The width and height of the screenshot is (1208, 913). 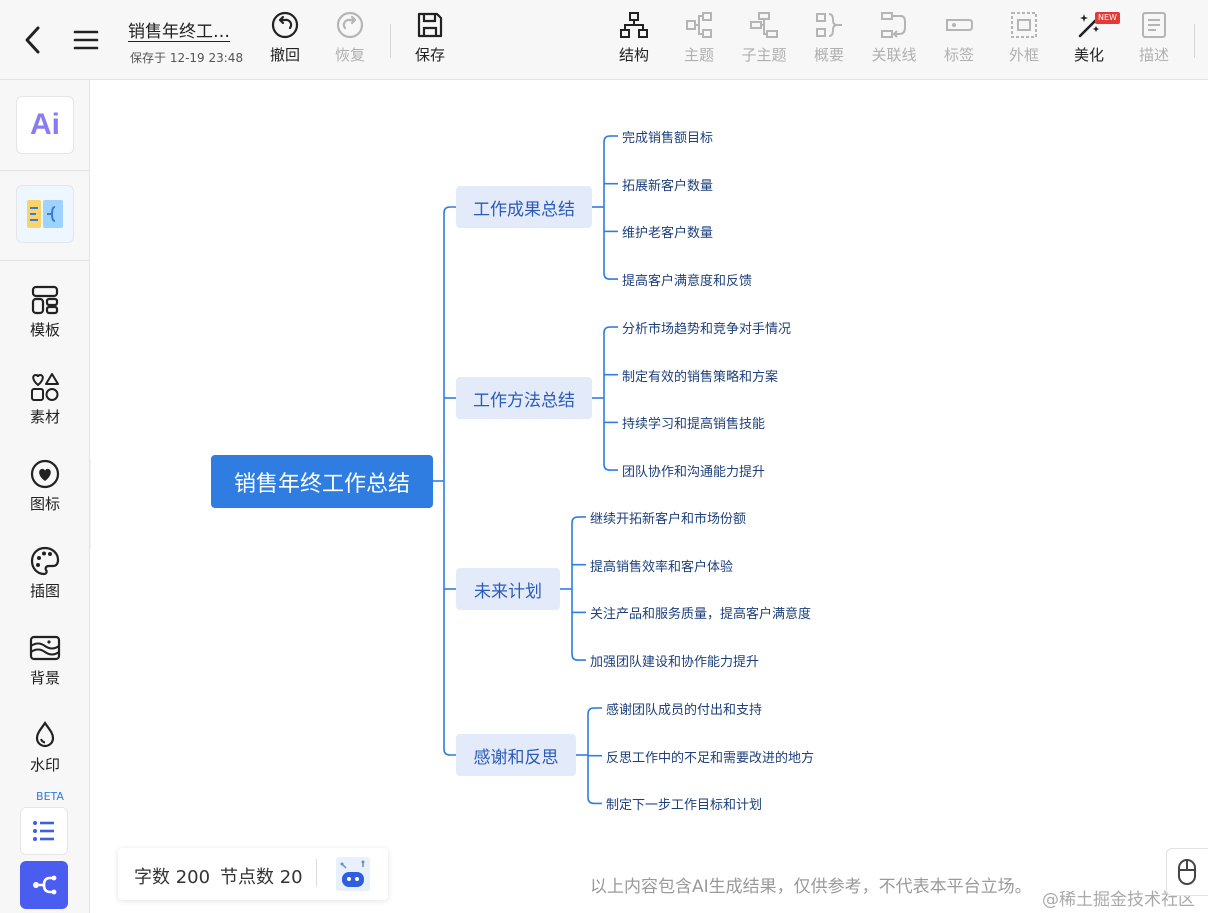 What do you see at coordinates (700, 375) in the screenshot?
I see `leaf-node: 制定有效的销售策略和方案` at bounding box center [700, 375].